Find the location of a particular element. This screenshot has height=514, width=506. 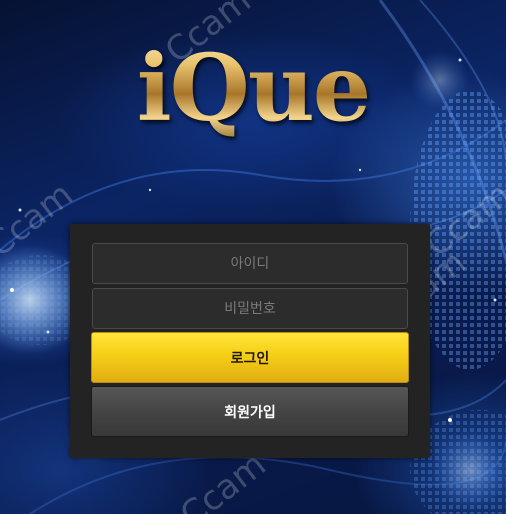

signup-button: 회원가입 is located at coordinates (250, 411).